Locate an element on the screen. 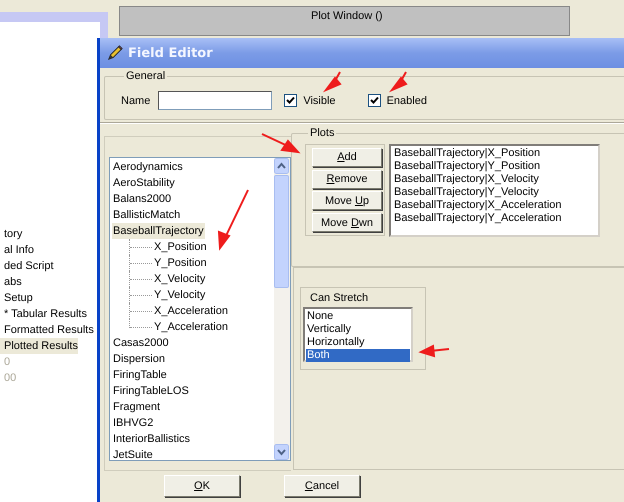  plot-window-title: Plot Window () is located at coordinates (347, 16).